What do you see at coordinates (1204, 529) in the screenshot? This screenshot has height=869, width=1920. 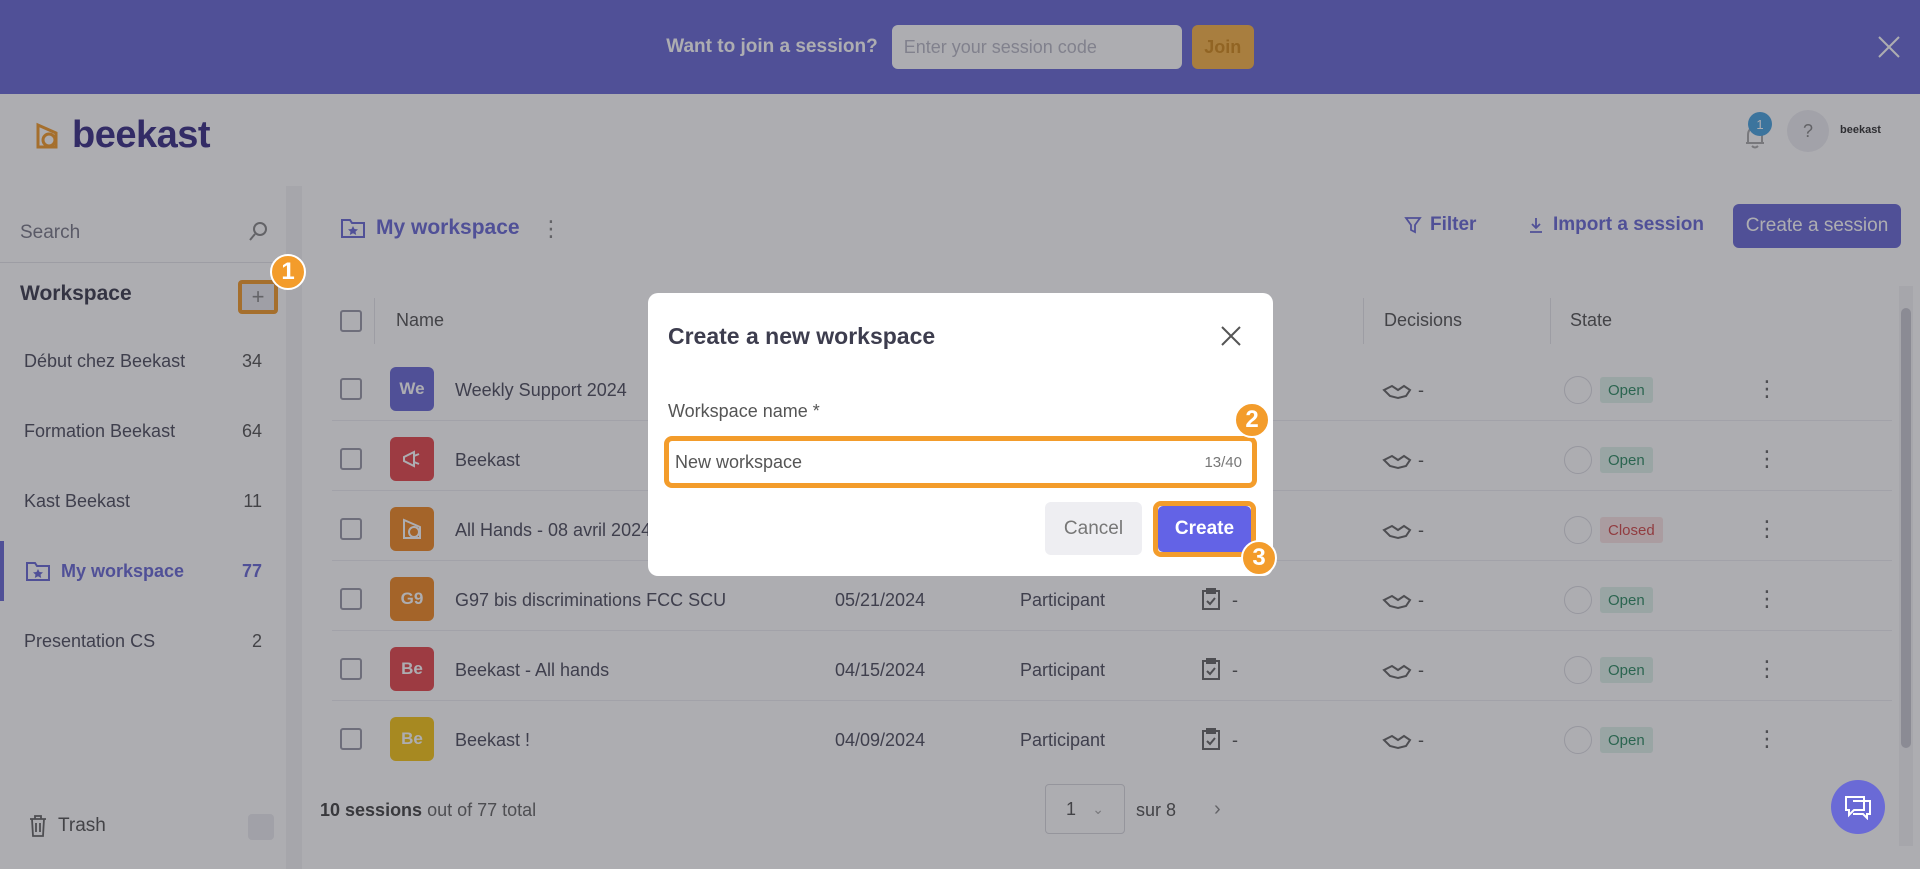 I see `create-button: Create` at bounding box center [1204, 529].